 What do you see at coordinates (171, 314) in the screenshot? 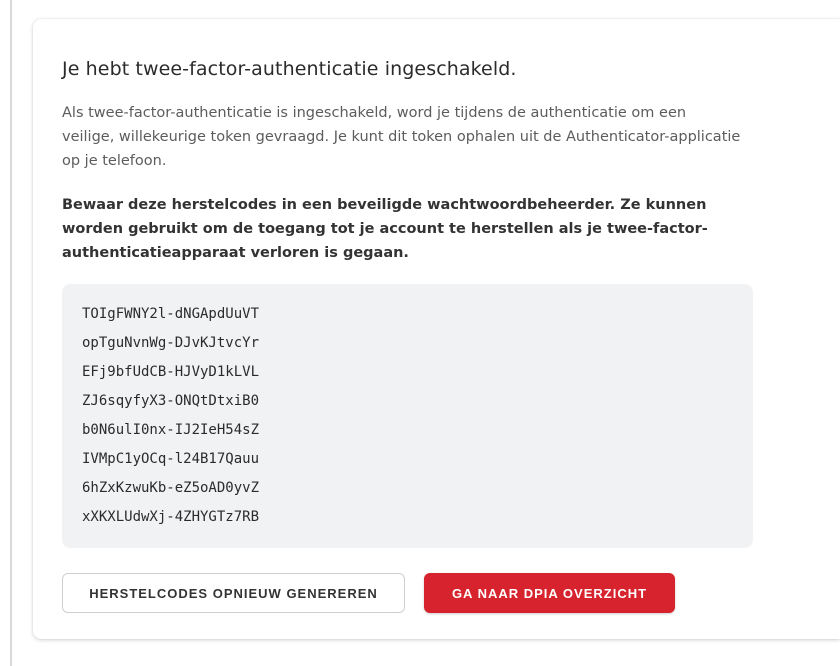
I see `recovery-code: TOIgFWNY2l-dNGApdUuVT` at bounding box center [171, 314].